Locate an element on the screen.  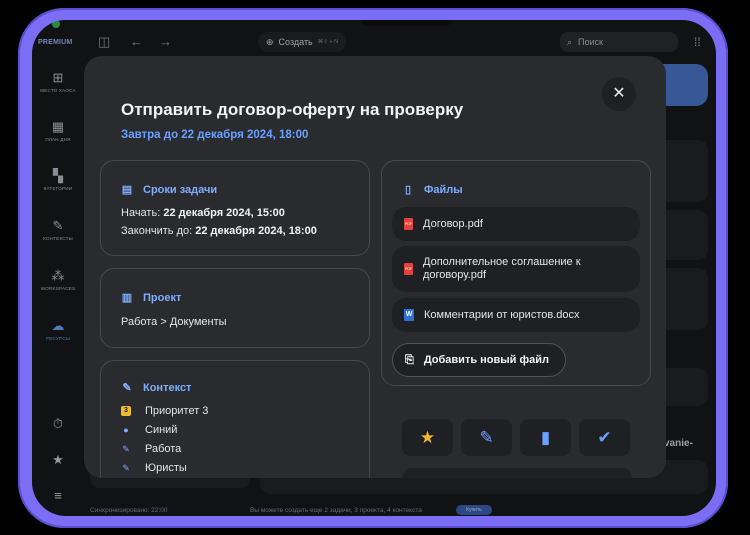
end-label: Закончить до: is located at coordinates (157, 231).